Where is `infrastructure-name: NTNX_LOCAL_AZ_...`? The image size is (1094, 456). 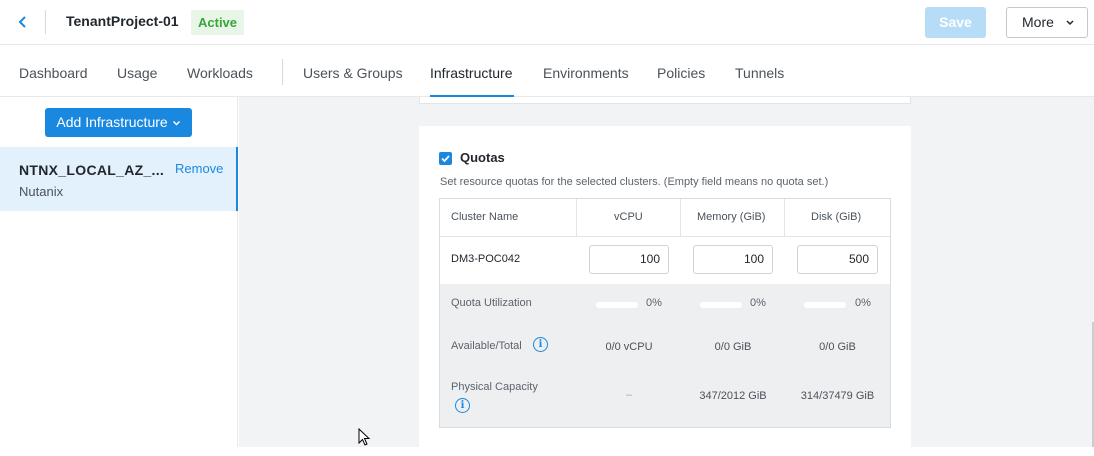
infrastructure-name: NTNX_LOCAL_AZ_... is located at coordinates (92, 170).